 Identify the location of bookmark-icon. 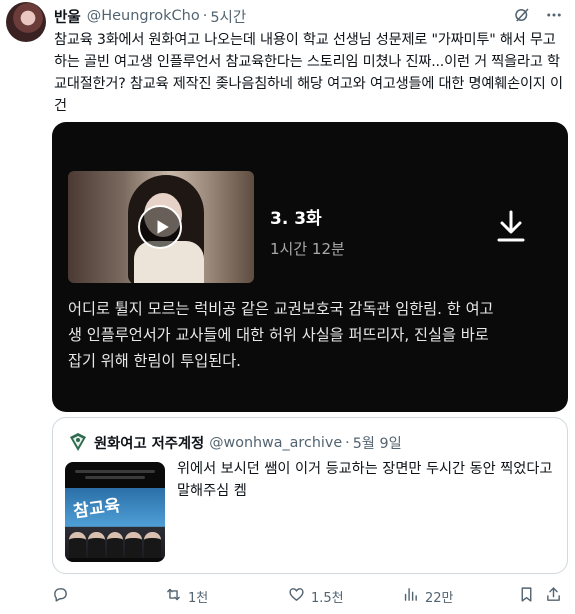
(526, 596).